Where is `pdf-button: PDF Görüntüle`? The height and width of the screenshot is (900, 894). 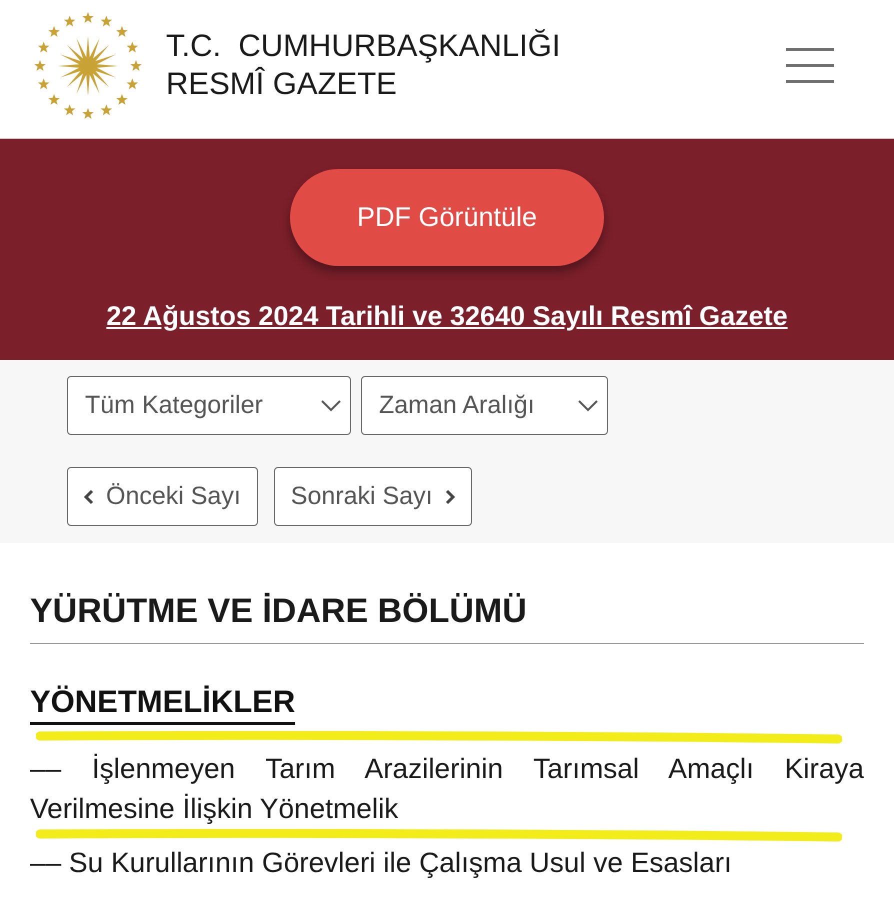 pdf-button: PDF Görüntüle is located at coordinates (447, 217).